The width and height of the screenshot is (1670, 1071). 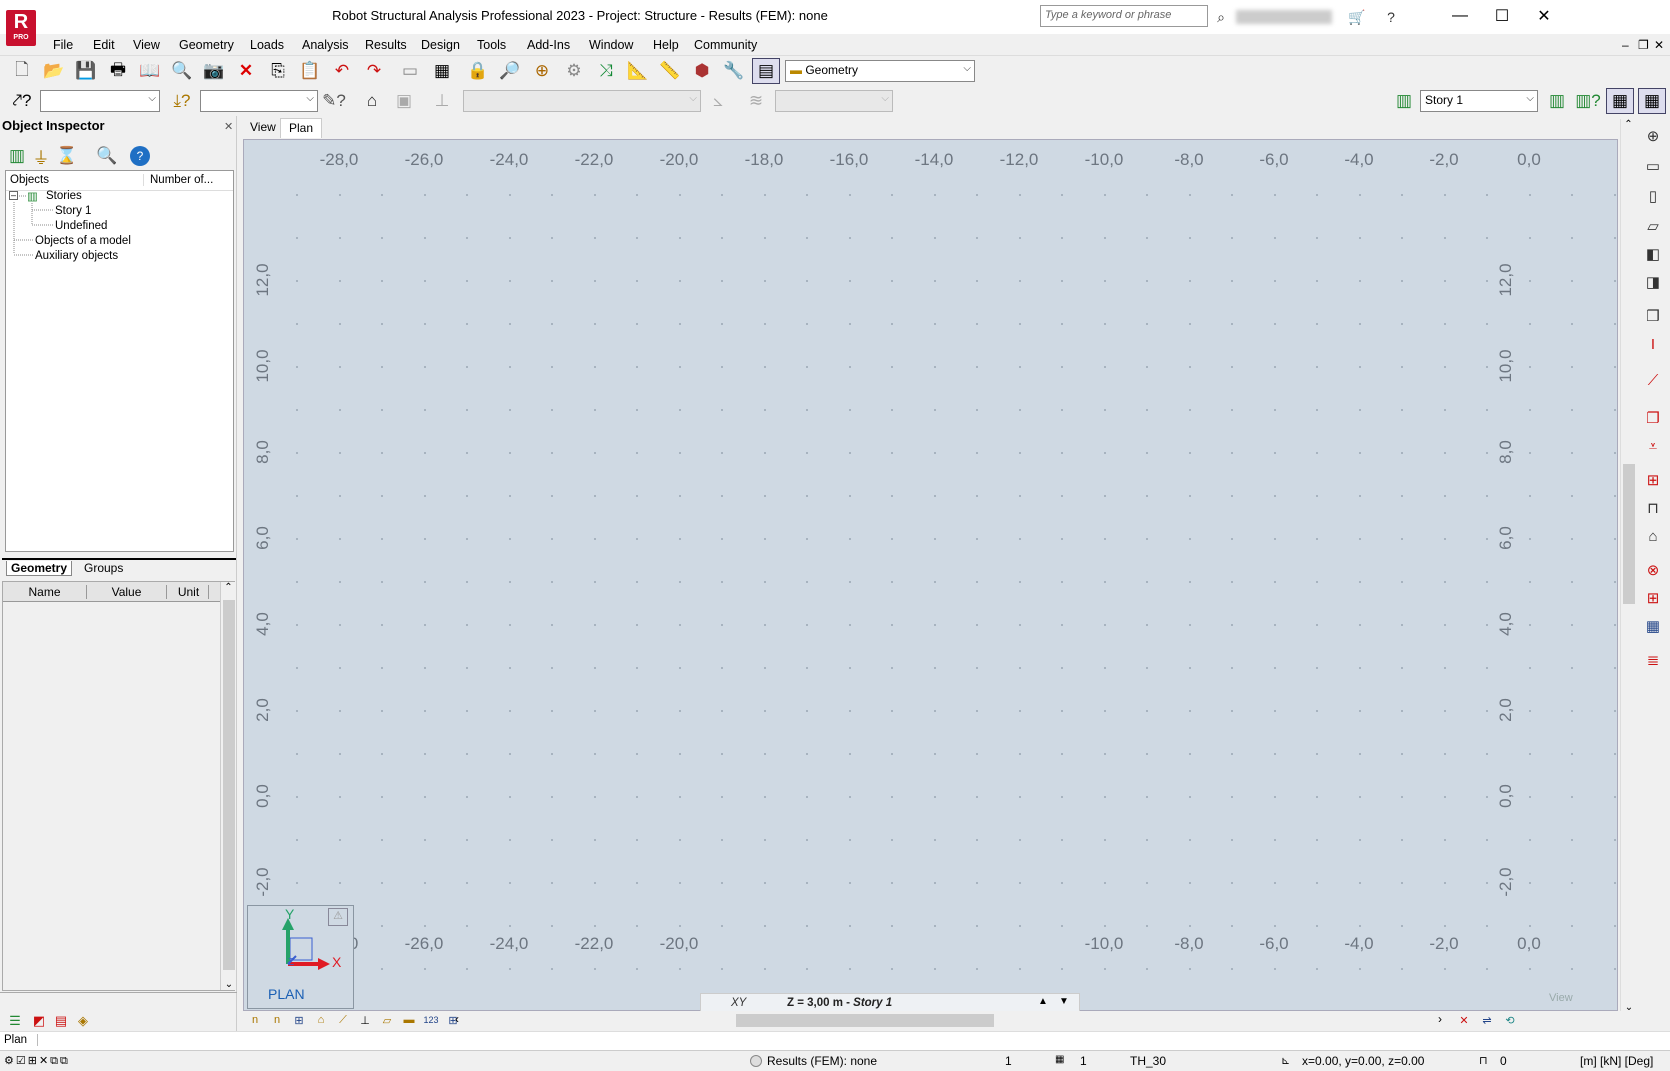 I want to click on stories-filter-icon: ▥, so click(x=17, y=156).